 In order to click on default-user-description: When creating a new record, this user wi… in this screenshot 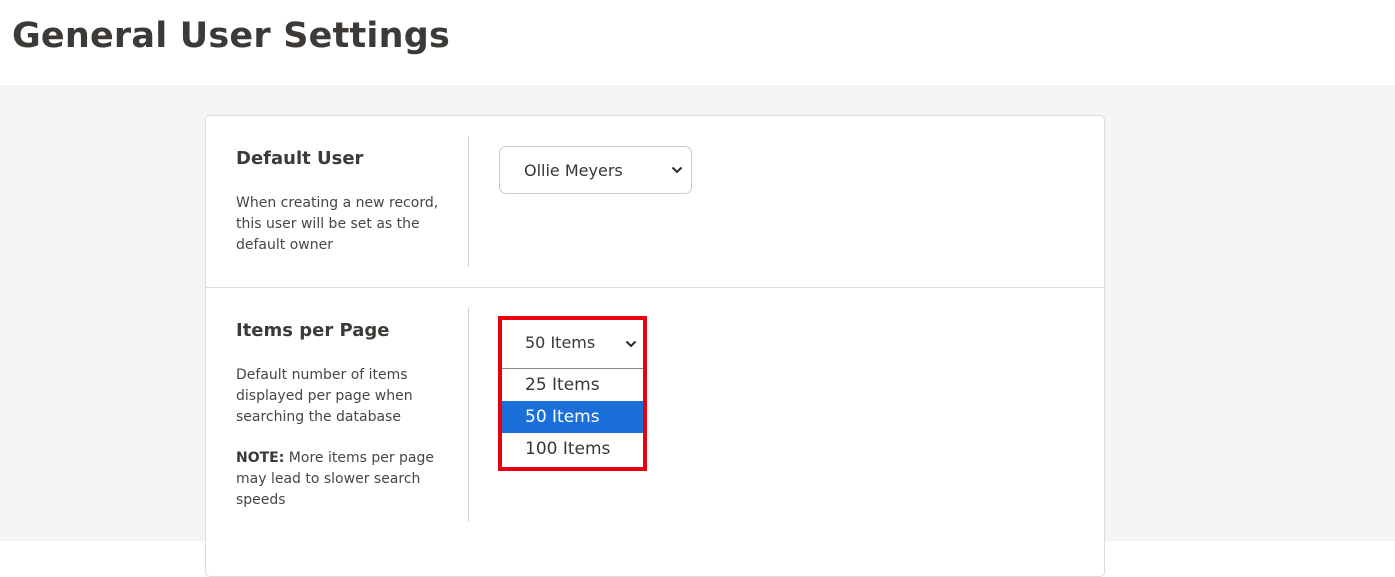, I will do `click(337, 224)`.